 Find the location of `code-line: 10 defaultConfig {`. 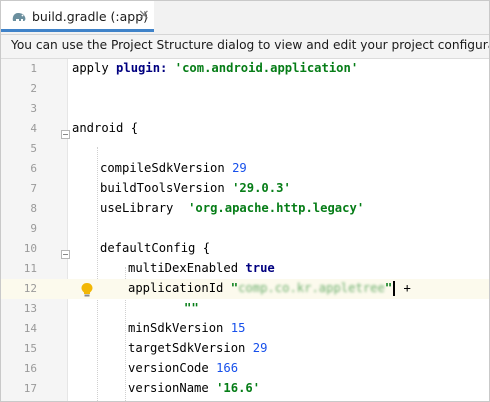

code-line: 10 defaultConfig { is located at coordinates (245, 249).